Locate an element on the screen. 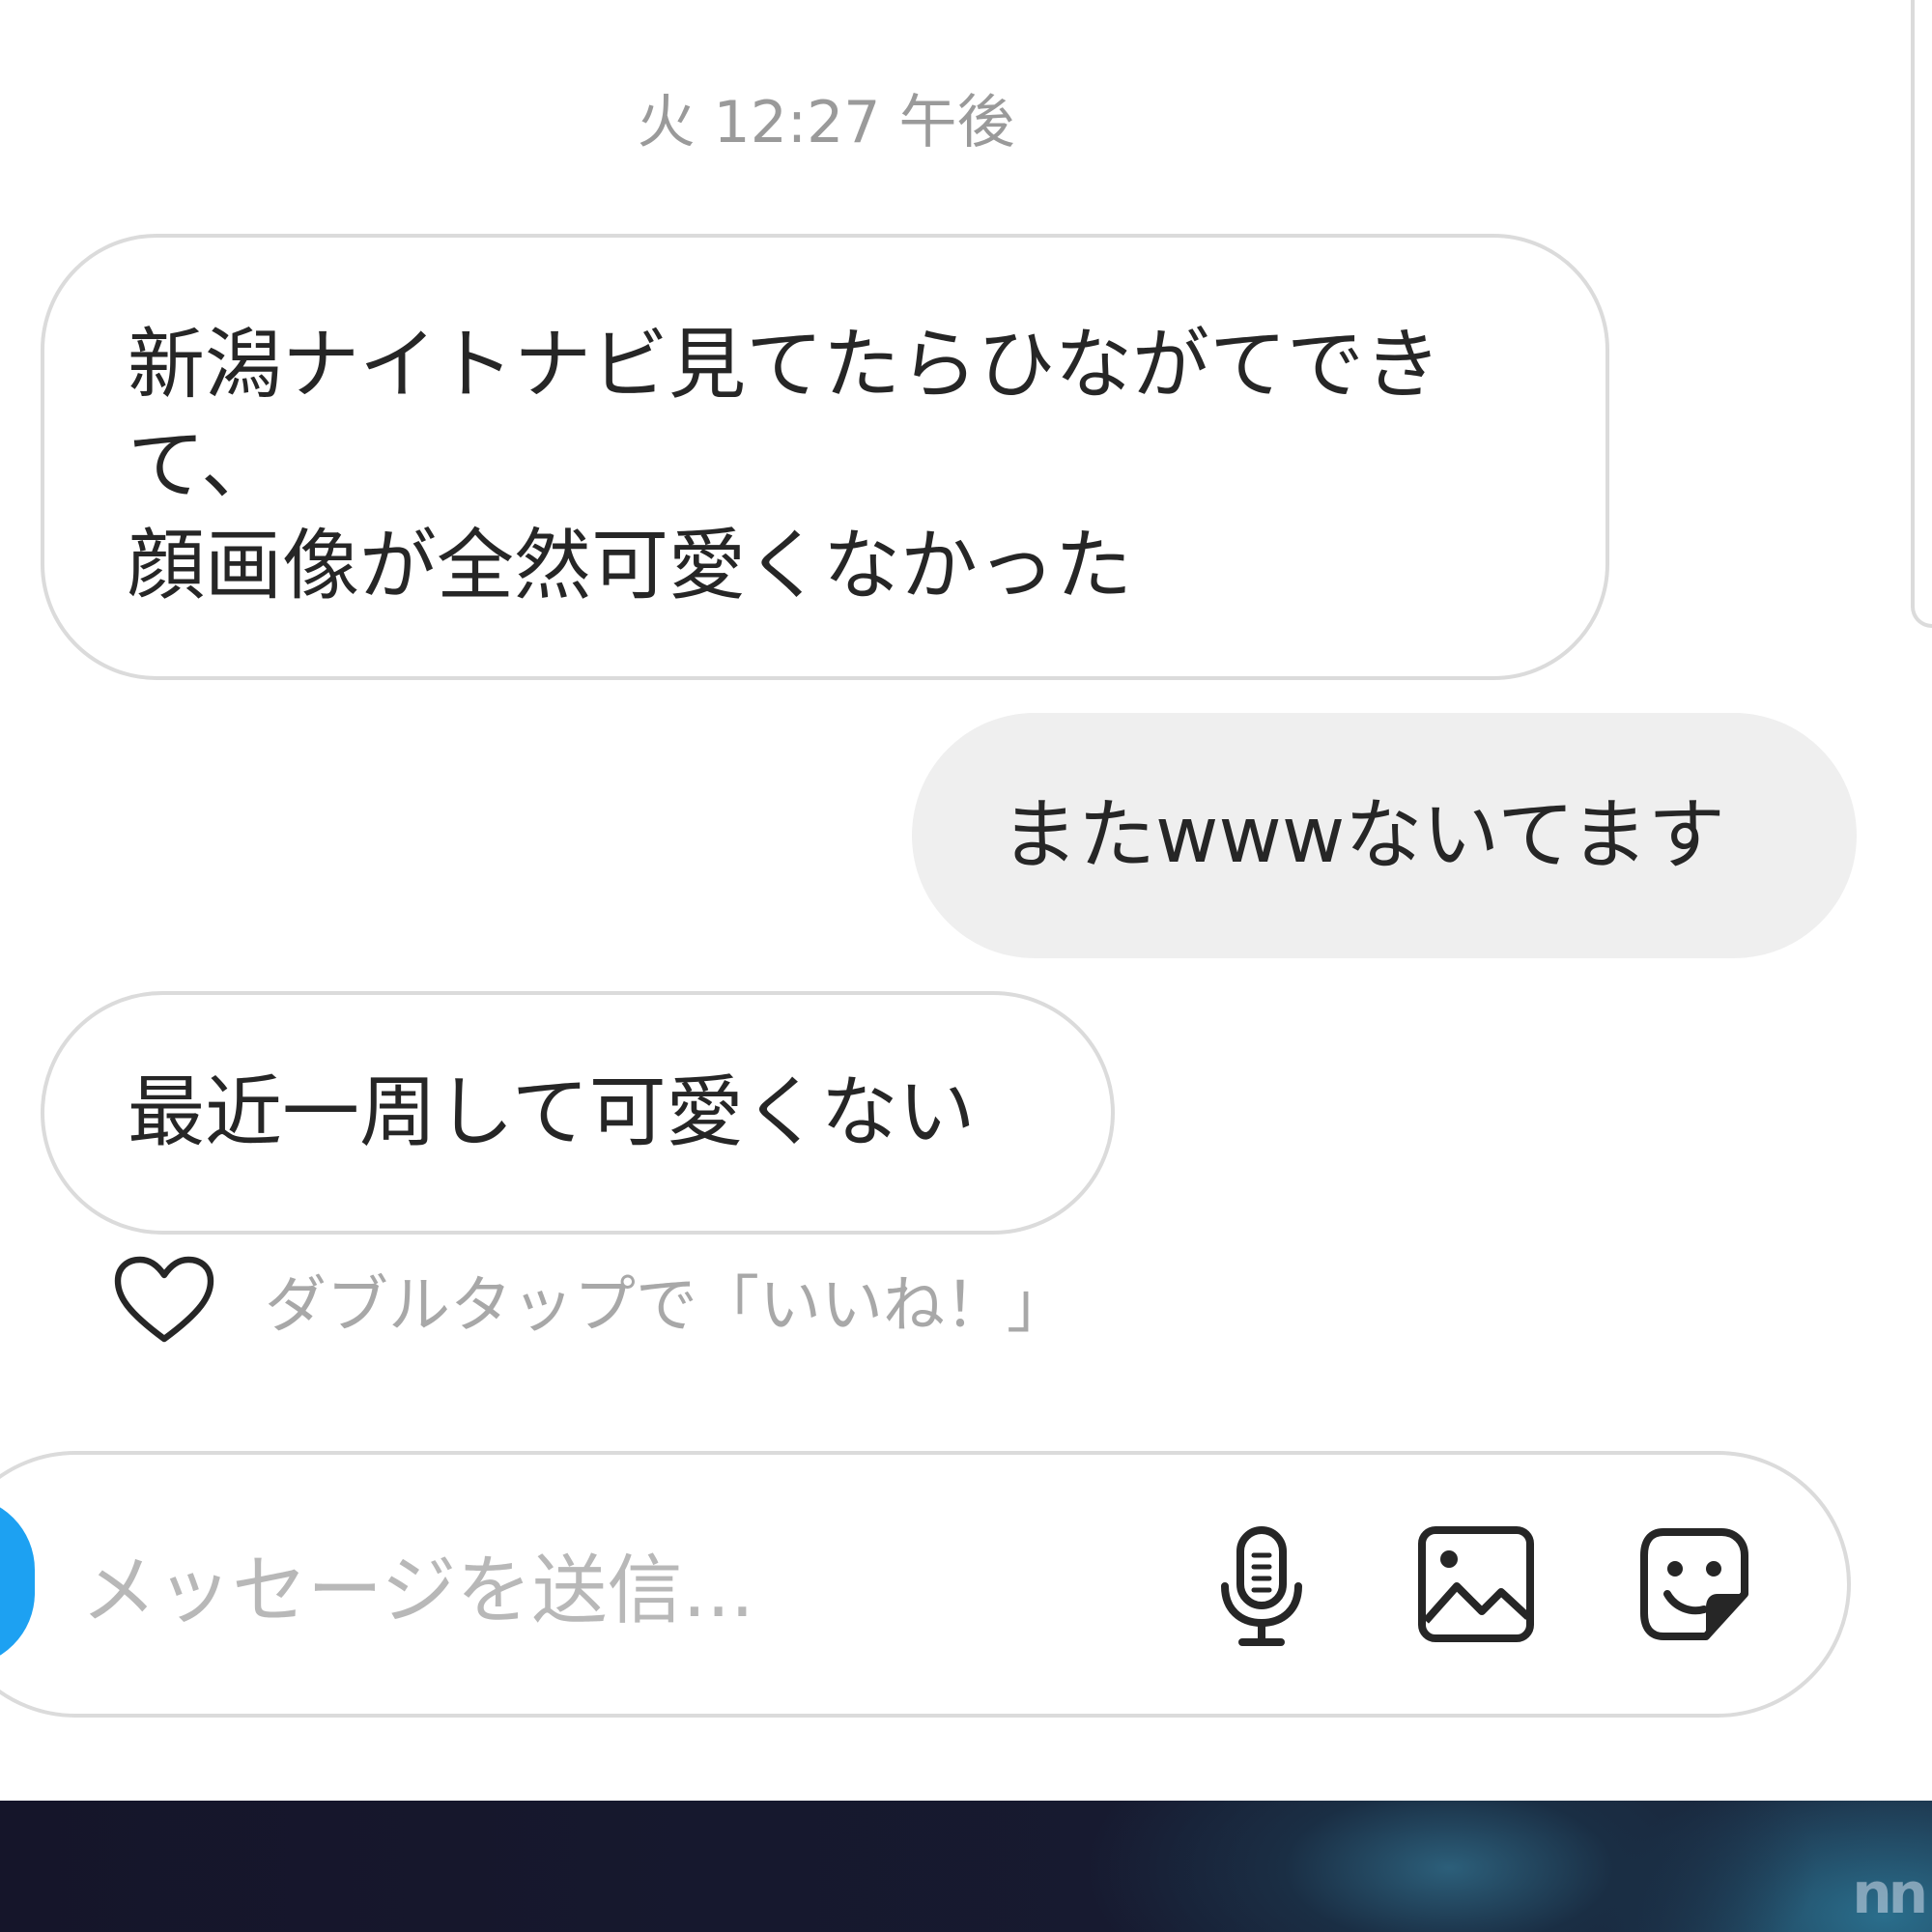 The width and height of the screenshot is (1932, 1932). gallery-button is located at coordinates (1476, 1584).